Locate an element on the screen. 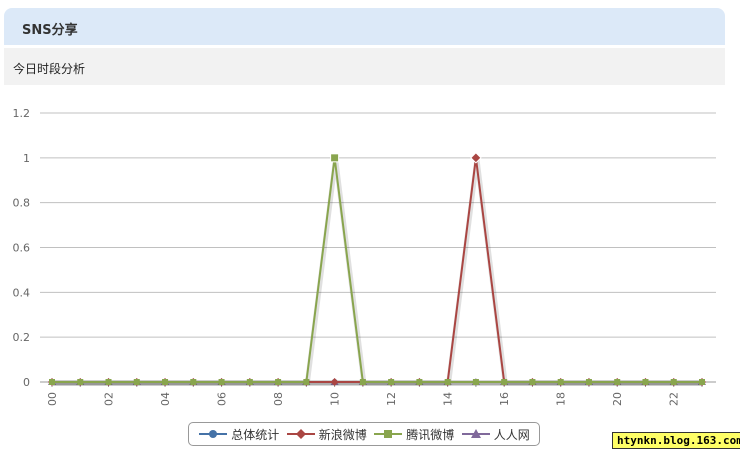 This screenshot has height=453, width=740. legend-item: 人人网 is located at coordinates (495, 434).